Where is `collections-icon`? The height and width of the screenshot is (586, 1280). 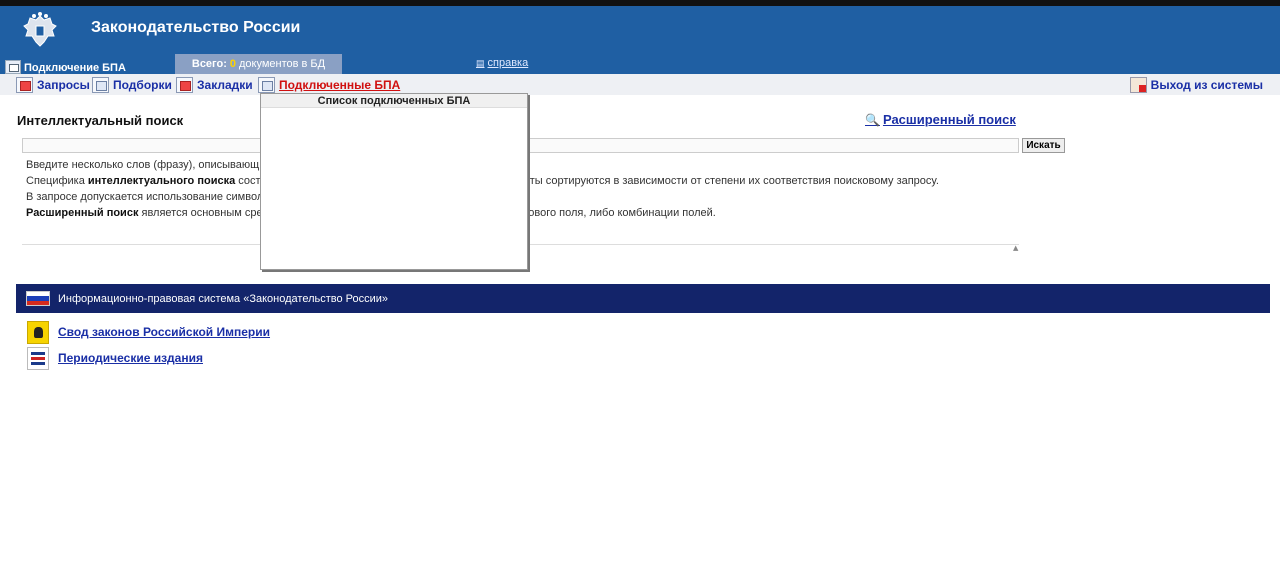 collections-icon is located at coordinates (100, 84).